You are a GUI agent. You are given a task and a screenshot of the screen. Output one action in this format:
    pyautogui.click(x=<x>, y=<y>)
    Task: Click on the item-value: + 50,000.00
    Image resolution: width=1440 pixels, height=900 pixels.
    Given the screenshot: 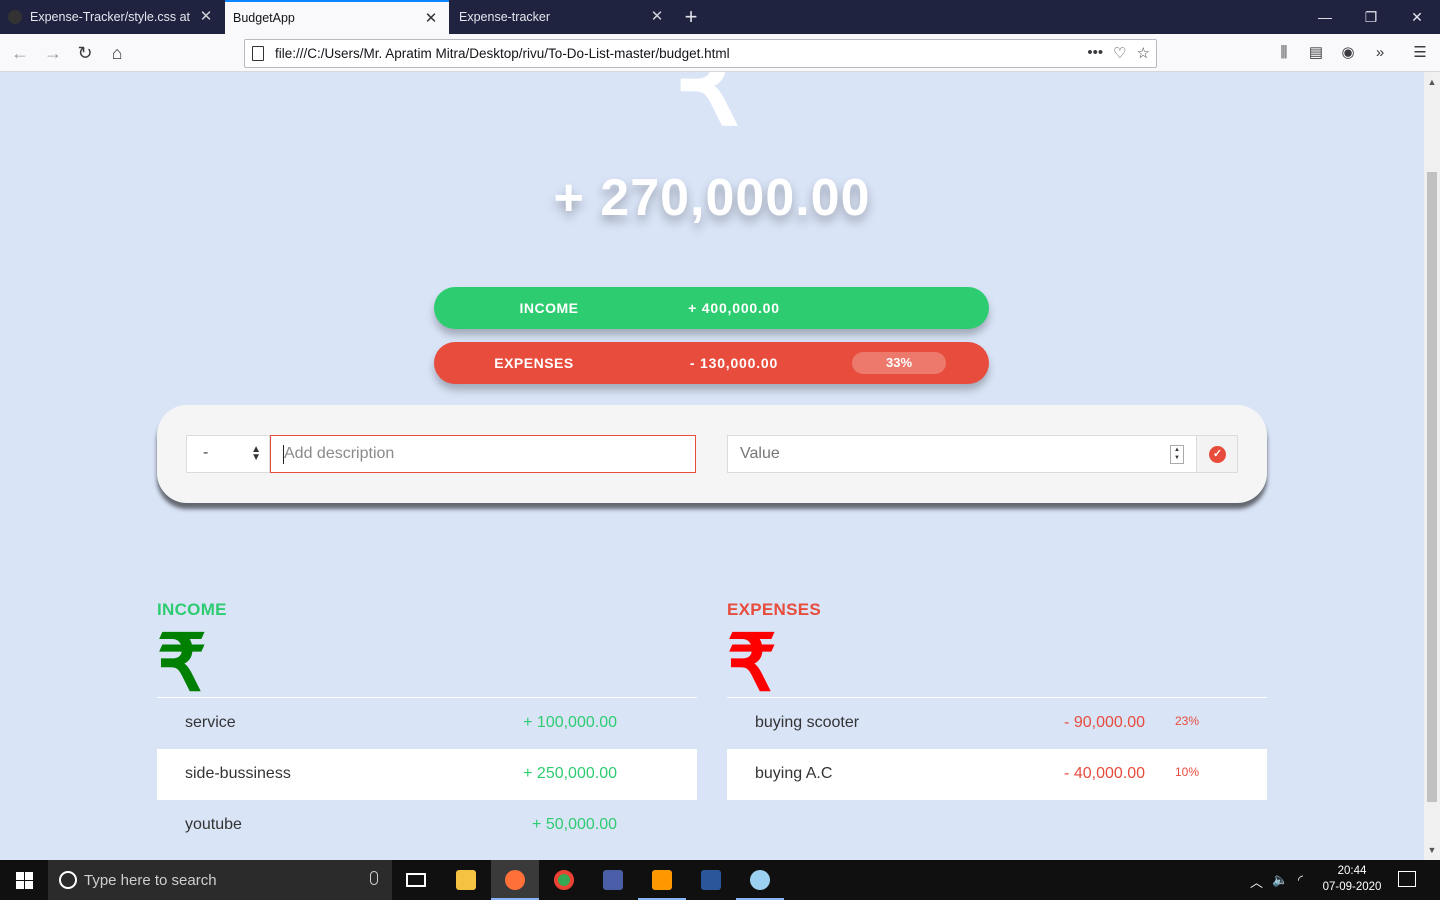 What is the action you would take?
    pyautogui.click(x=574, y=824)
    